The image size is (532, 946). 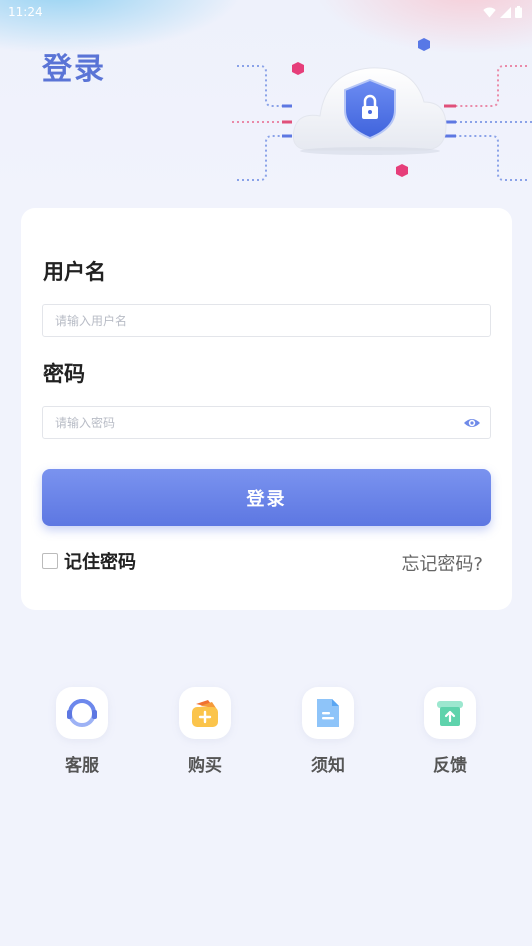 I want to click on shortcut-purchase: 购买, so click(x=205, y=731).